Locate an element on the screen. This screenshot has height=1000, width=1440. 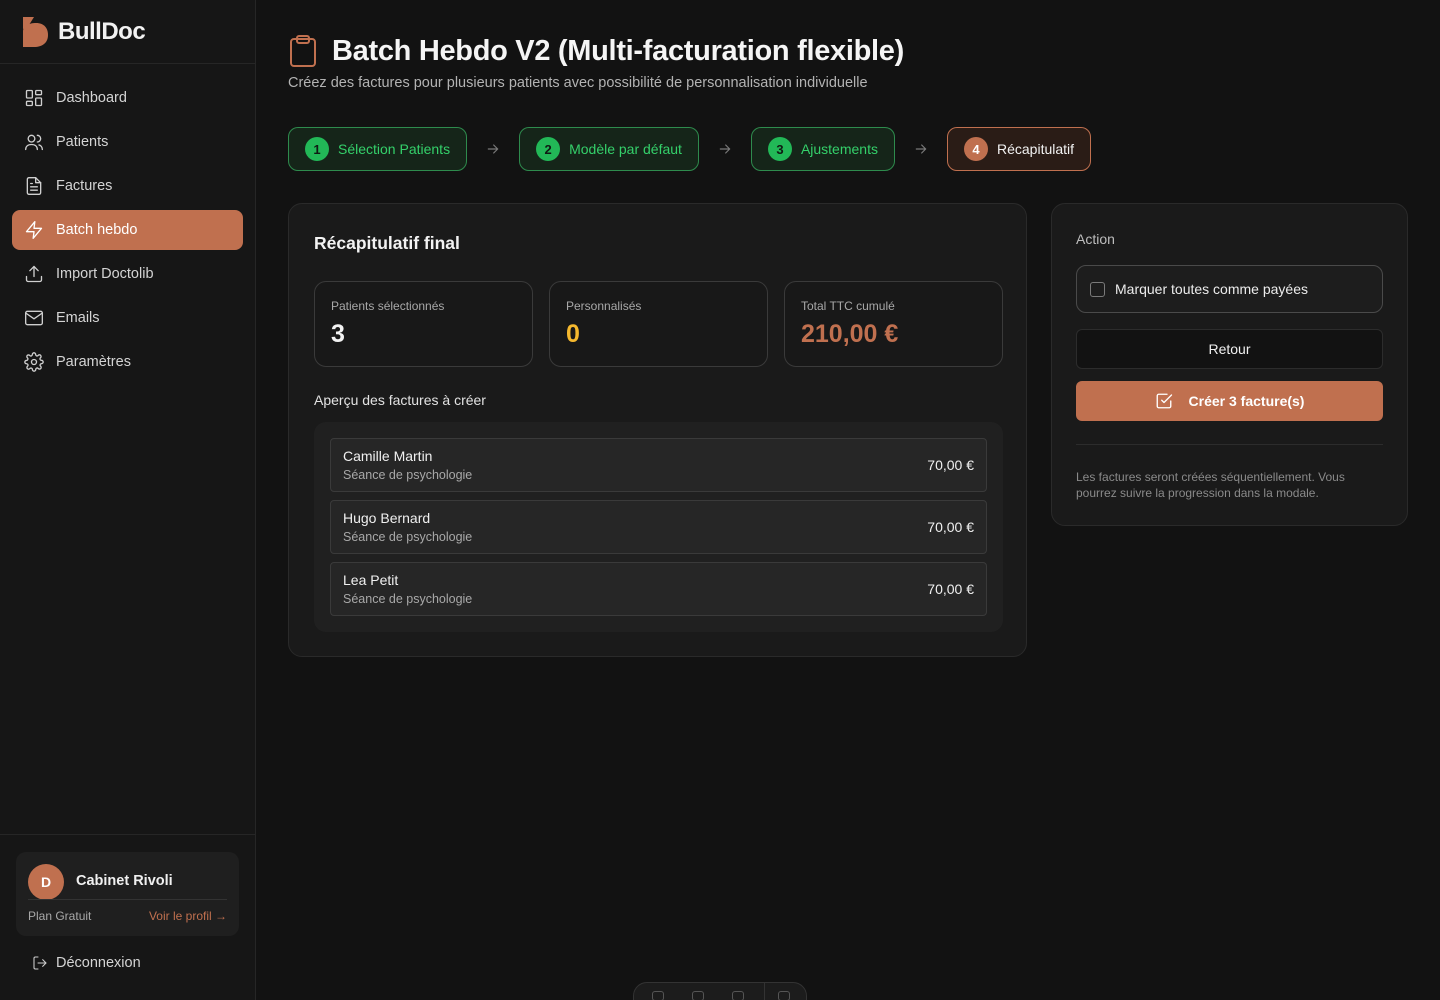
list-item: Lea Petit Séance de psychologie 70,00 € is located at coordinates (658, 589).